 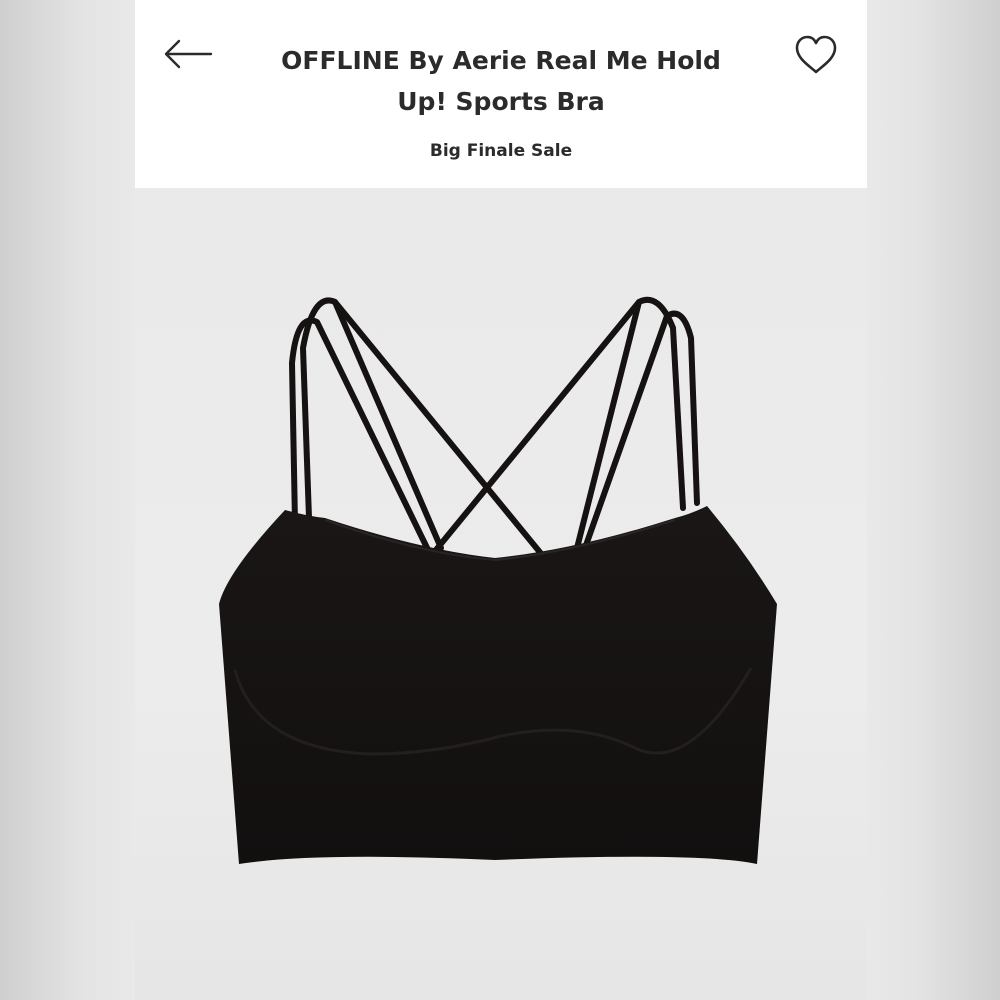 I want to click on favorite-button, so click(x=816, y=55).